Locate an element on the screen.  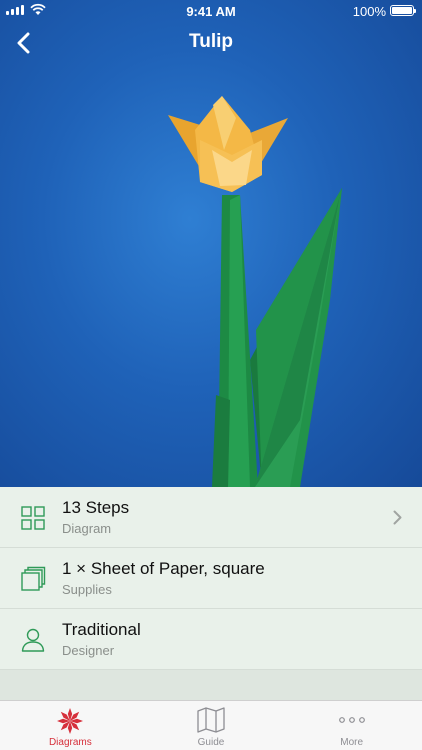
map-icon is located at coordinates (211, 720).